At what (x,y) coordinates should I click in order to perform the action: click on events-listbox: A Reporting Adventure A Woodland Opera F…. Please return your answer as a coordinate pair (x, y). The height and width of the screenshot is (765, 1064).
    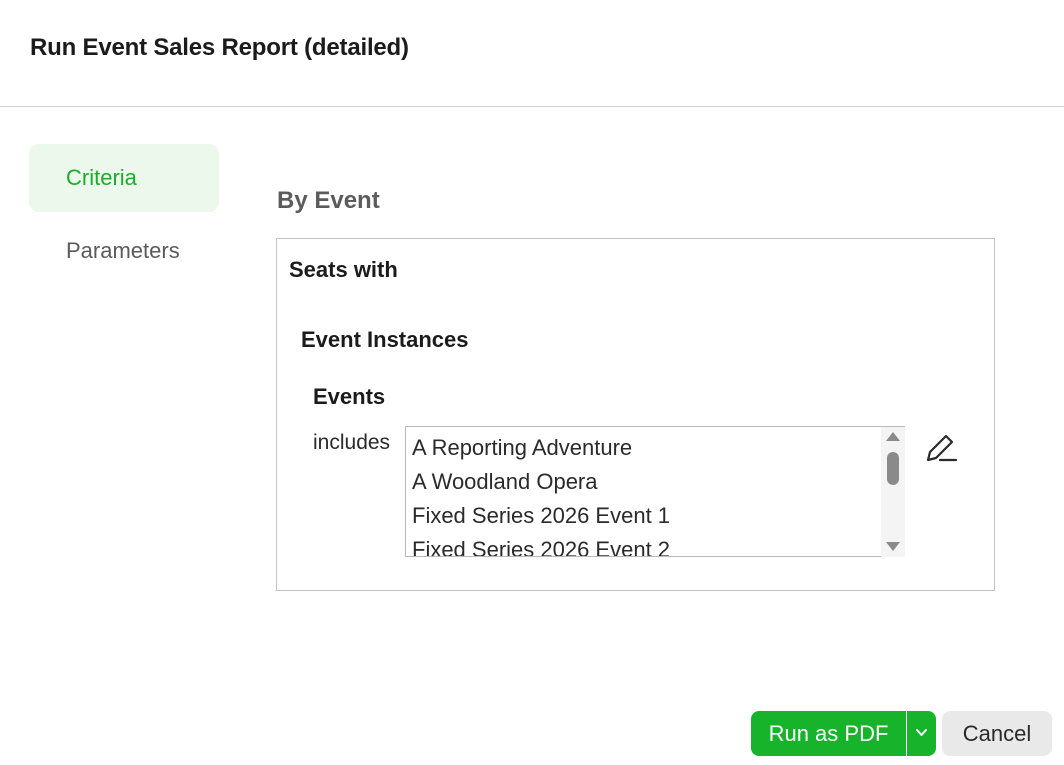
    Looking at the image, I should click on (655, 491).